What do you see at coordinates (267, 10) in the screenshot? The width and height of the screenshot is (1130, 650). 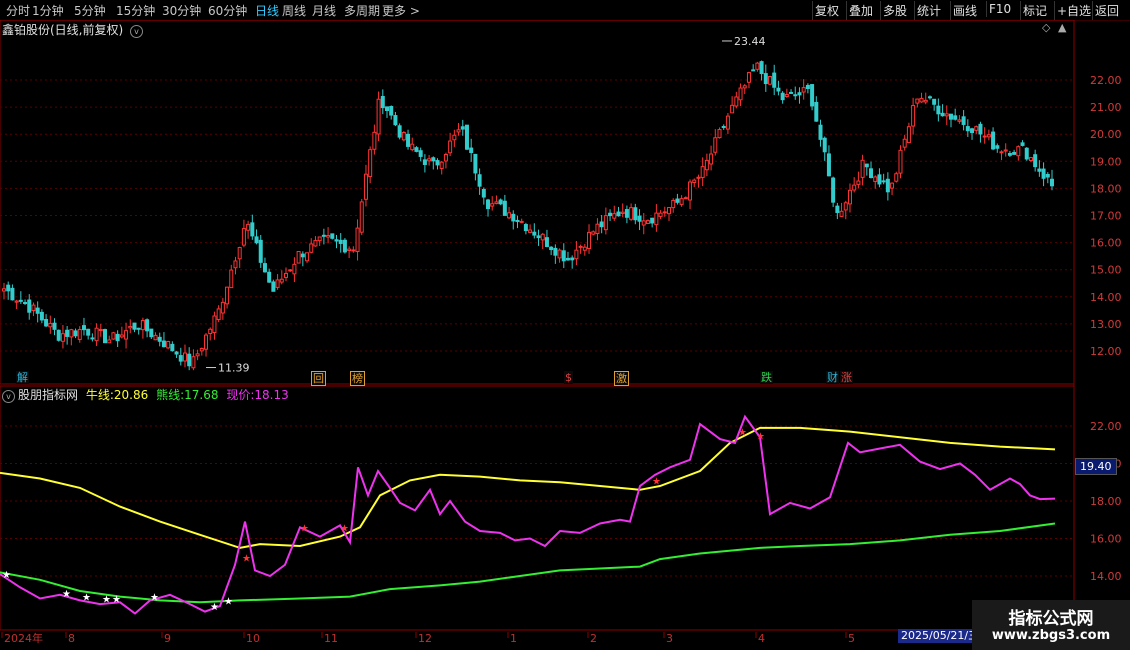 I see `period-tab-6: 日线` at bounding box center [267, 10].